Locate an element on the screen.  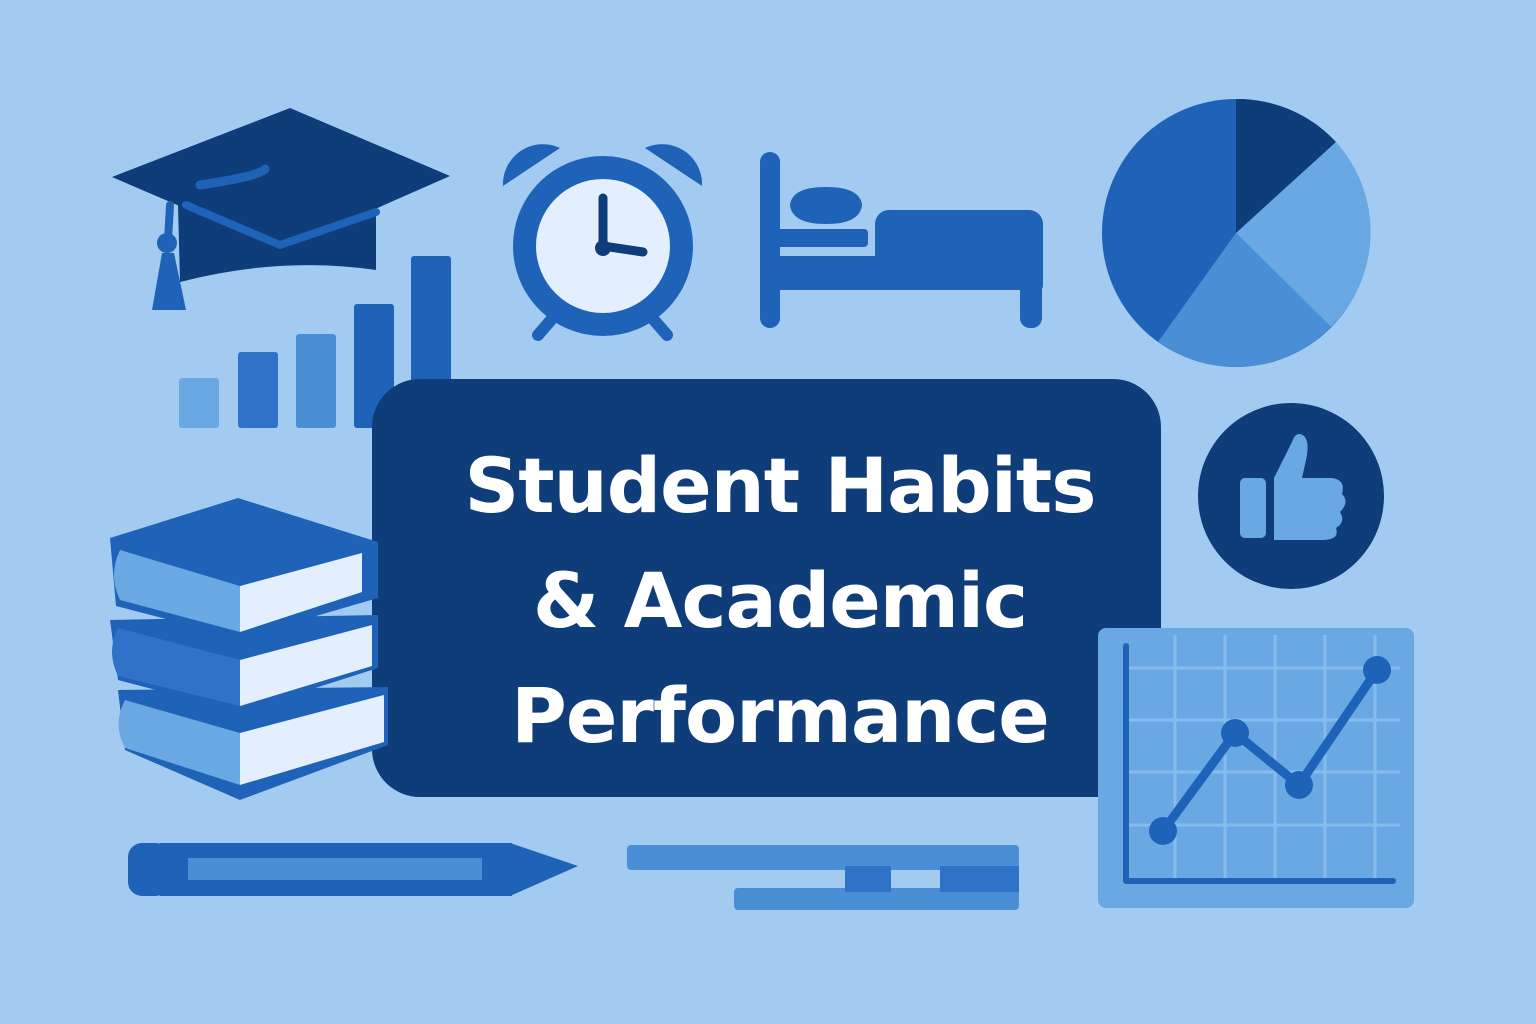
title-line-1: Student Habits is located at coordinates (780, 485).